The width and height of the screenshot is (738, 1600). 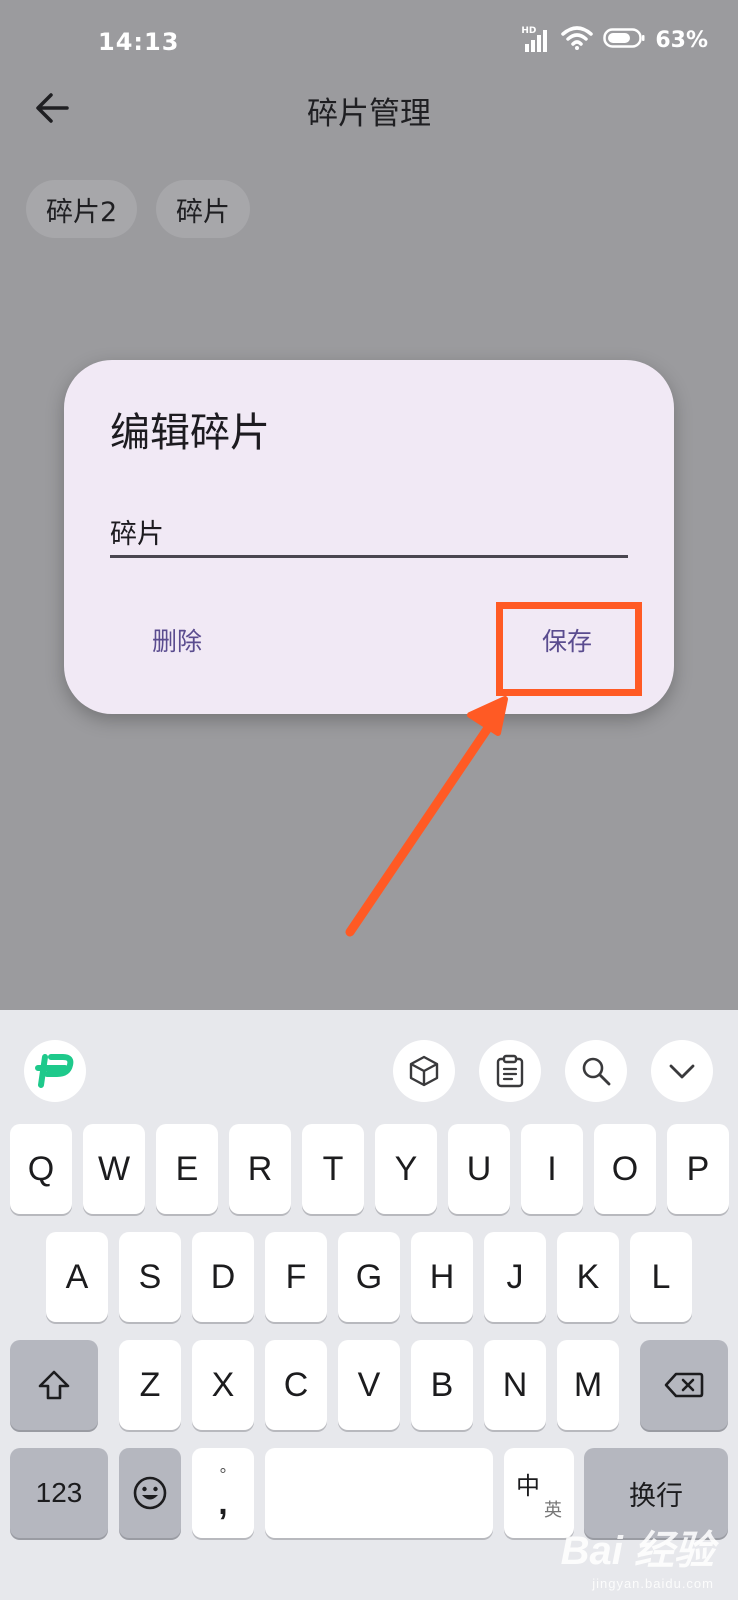 What do you see at coordinates (223, 1385) in the screenshot?
I see `key-x: X` at bounding box center [223, 1385].